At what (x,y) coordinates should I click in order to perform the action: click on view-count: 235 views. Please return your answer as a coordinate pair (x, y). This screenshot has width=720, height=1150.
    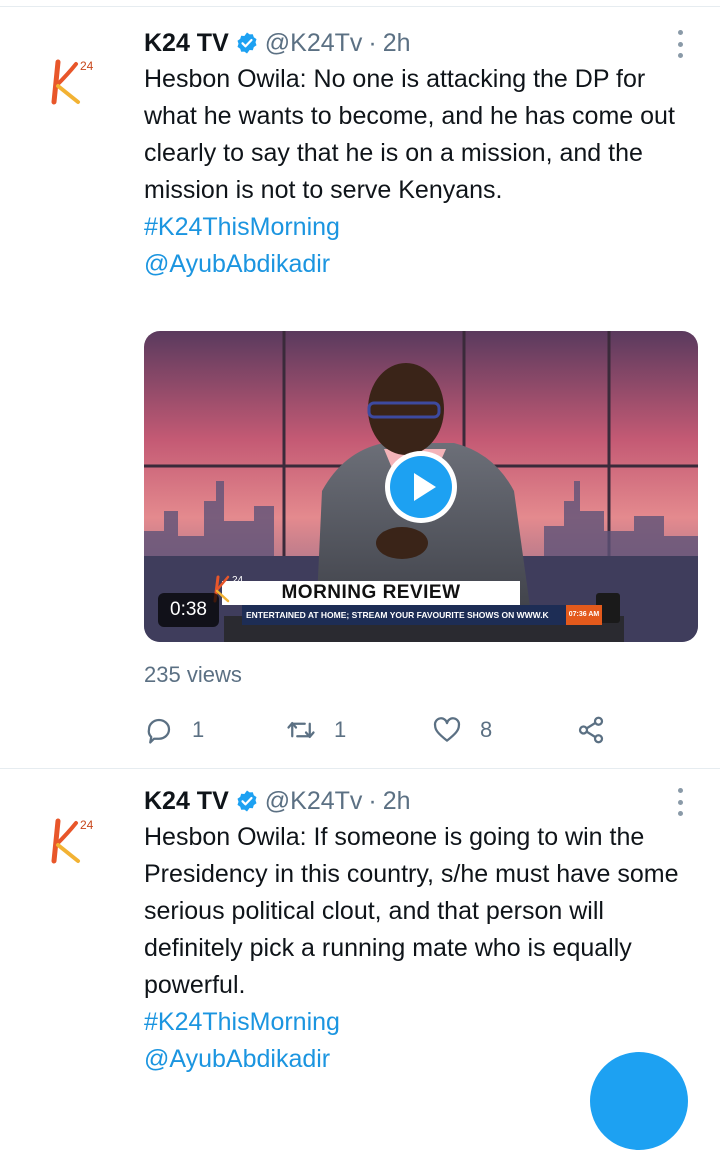
    Looking at the image, I should click on (193, 674).